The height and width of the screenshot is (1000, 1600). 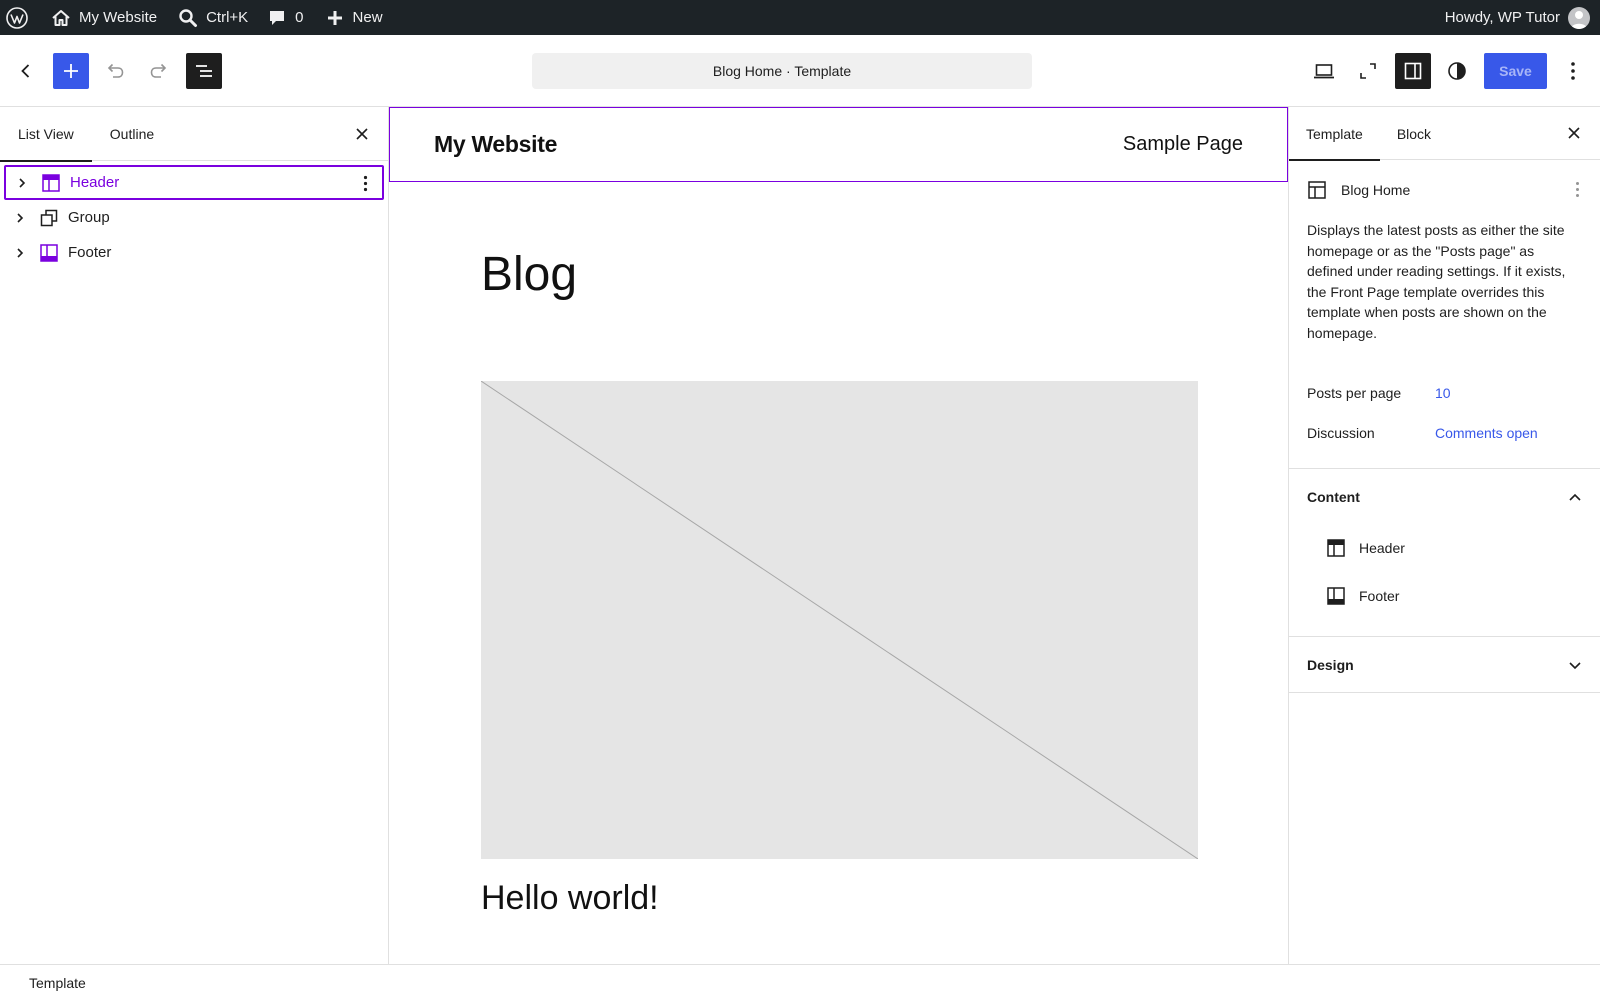 I want to click on document-overview-button, so click(x=204, y=71).